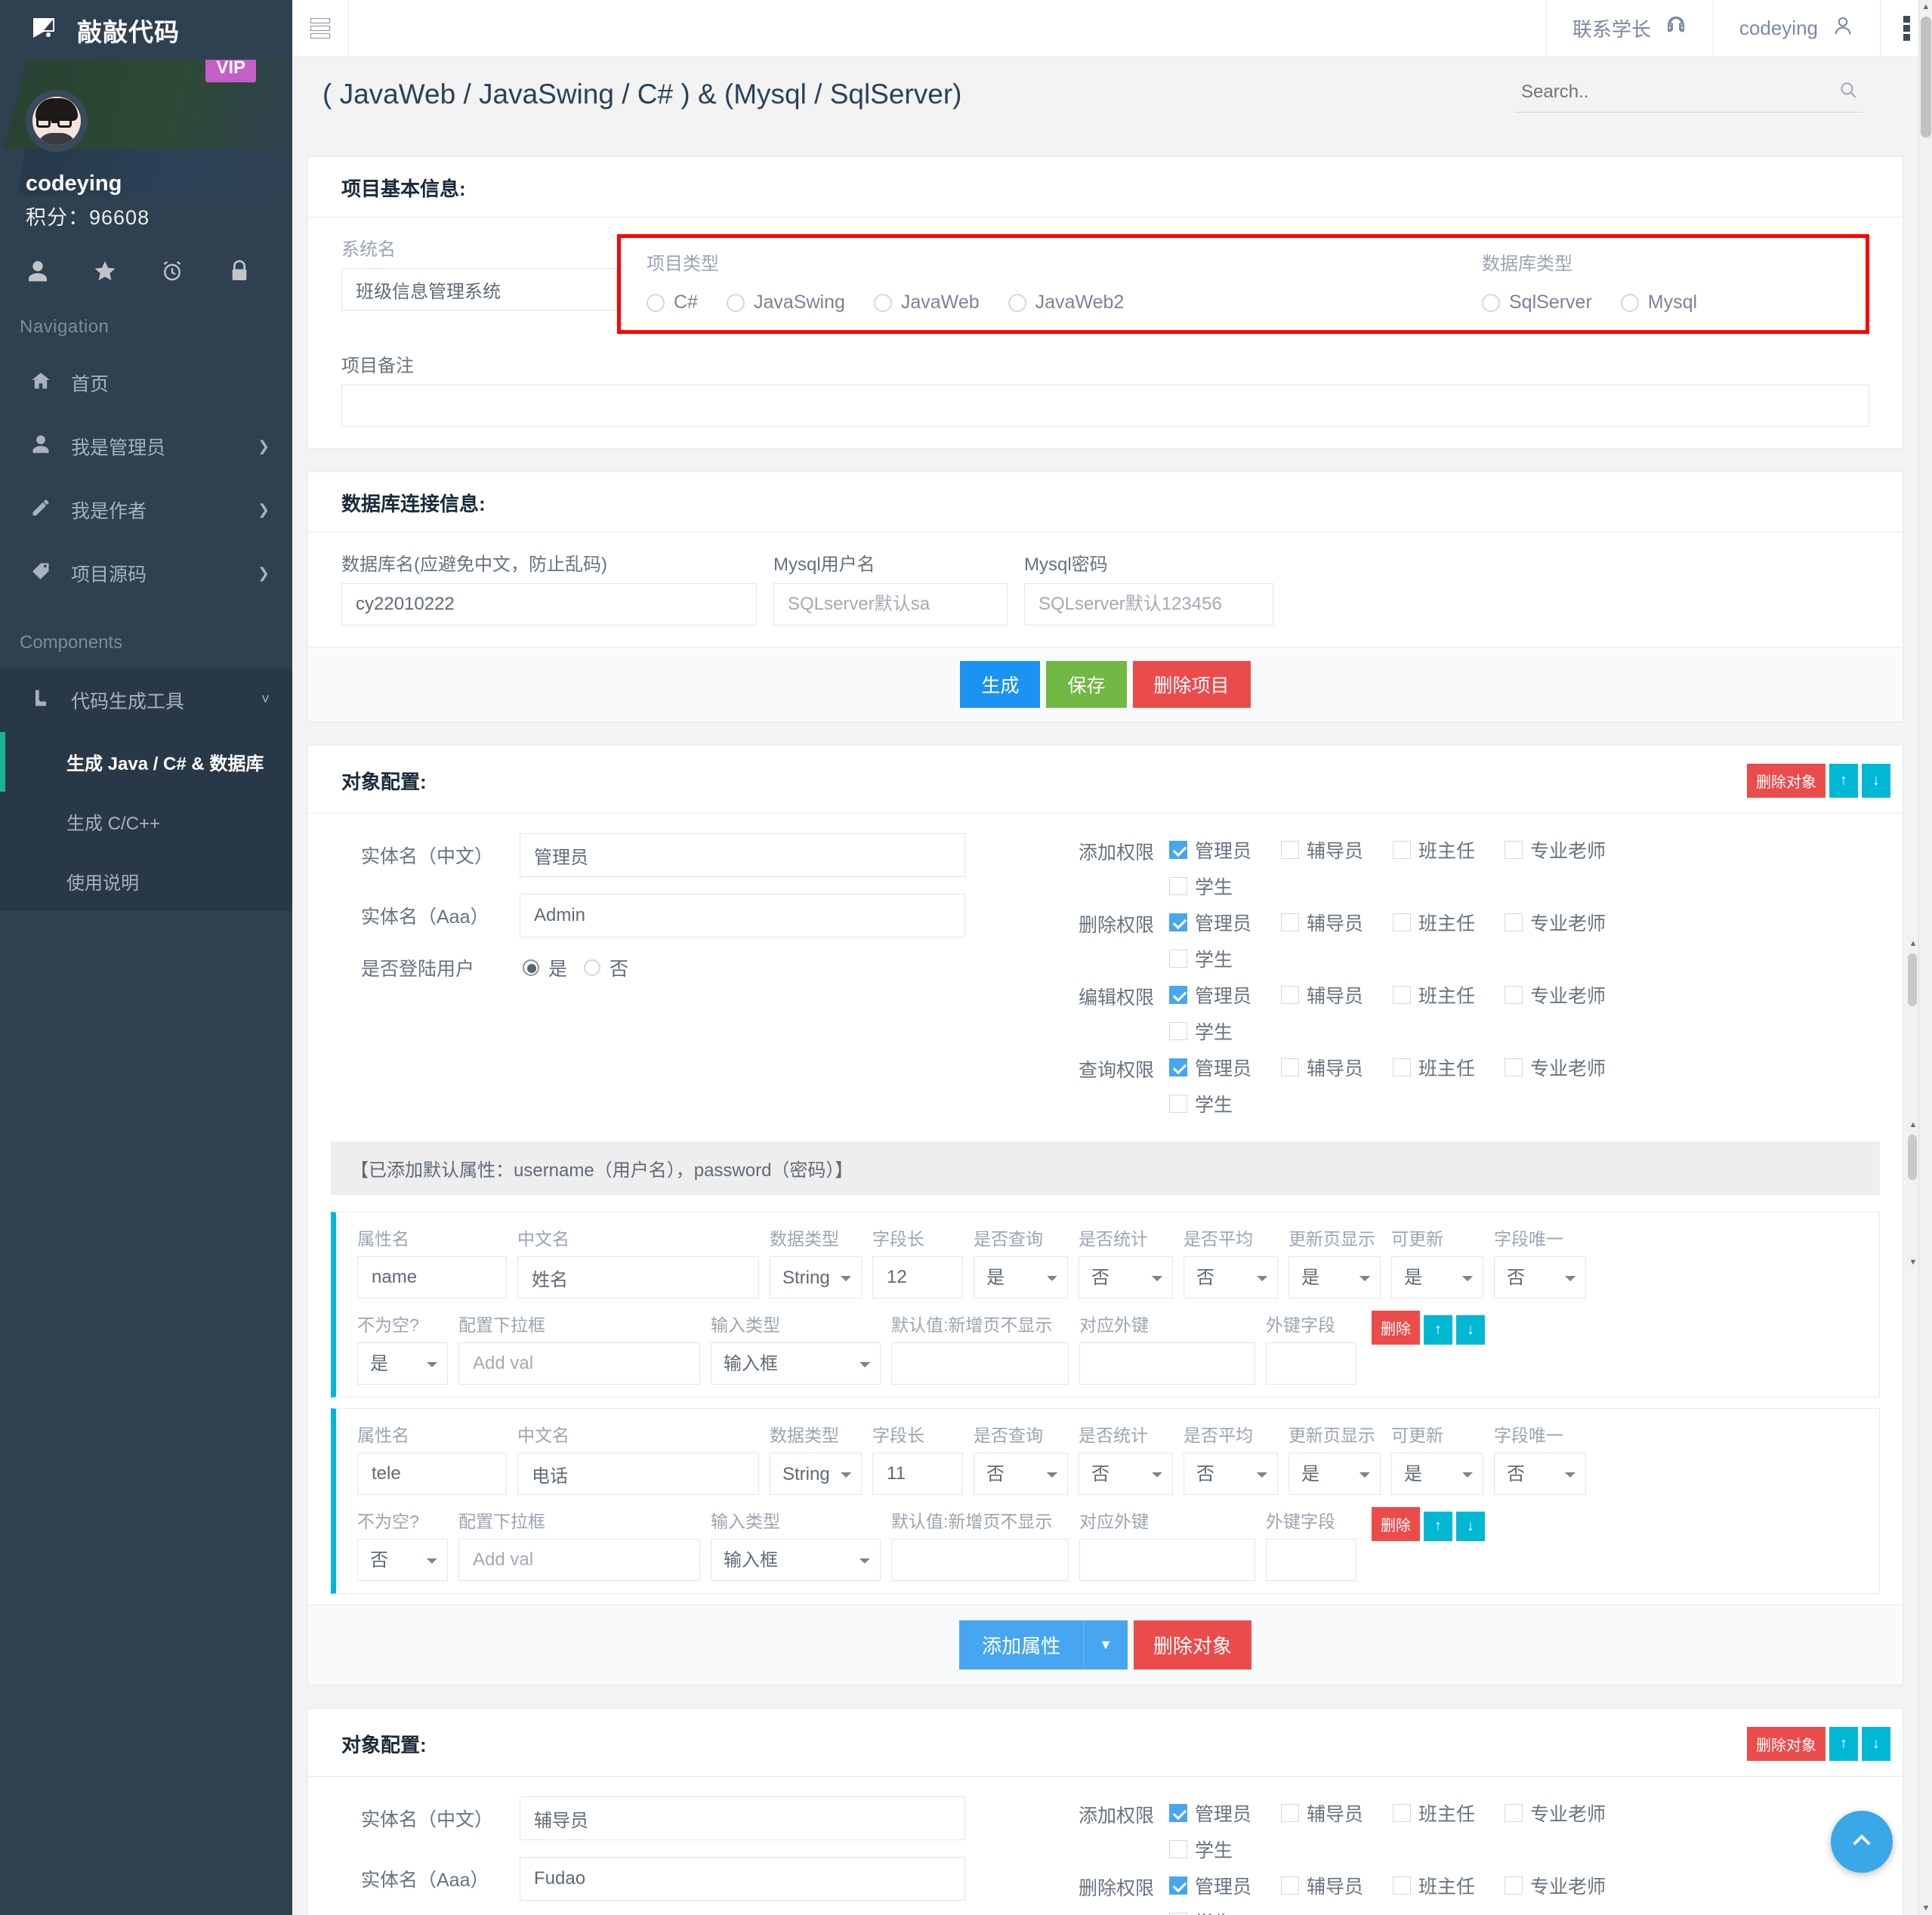 Image resolution: width=1932 pixels, height=1915 pixels. Describe the element at coordinates (1848, 92) in the screenshot. I see `search-icon` at that location.